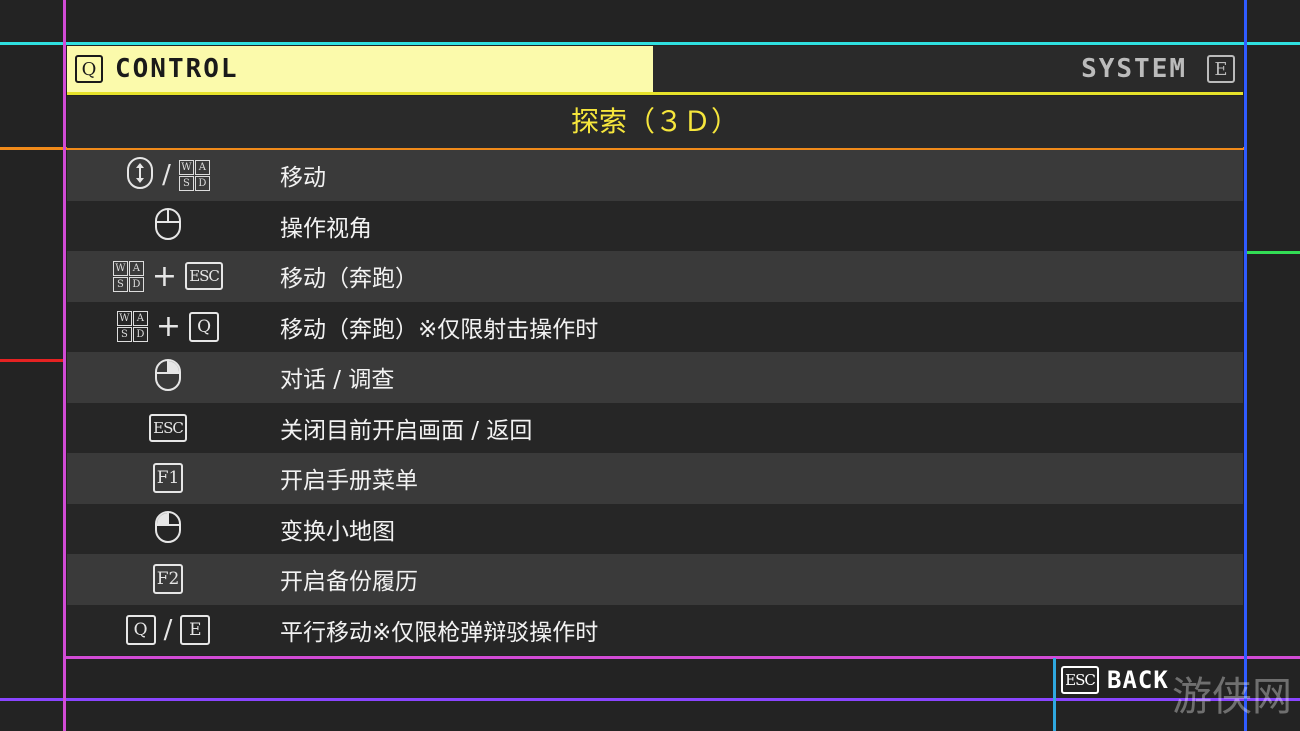 The width and height of the screenshot is (1300, 731). I want to click on row-label: 平行移动※仅限枪弹辩驳操作时, so click(439, 632).